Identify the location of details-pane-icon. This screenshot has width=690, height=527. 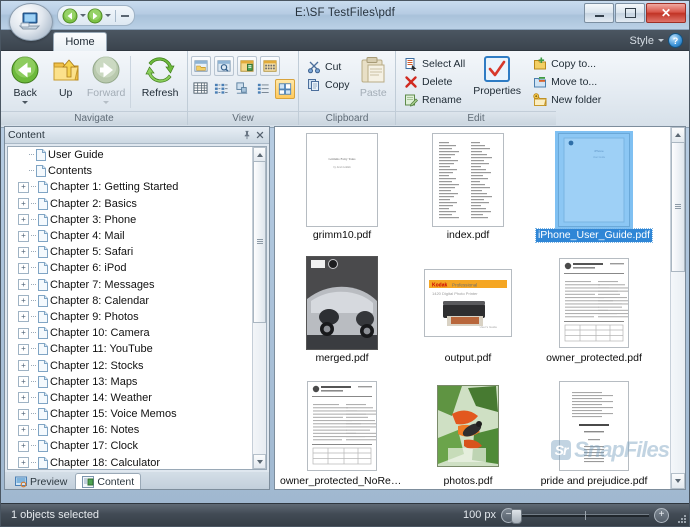
(247, 66).